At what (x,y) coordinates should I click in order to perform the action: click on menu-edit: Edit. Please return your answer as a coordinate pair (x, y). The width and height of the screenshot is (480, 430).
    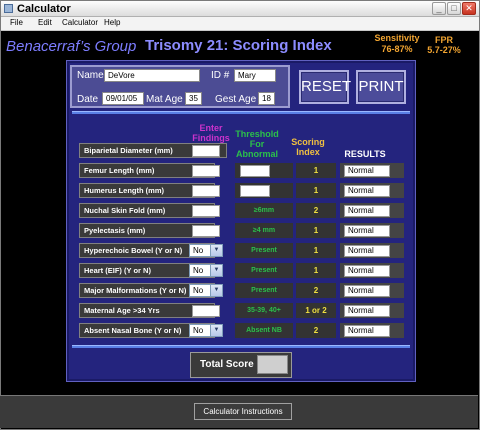
    Looking at the image, I should click on (45, 22).